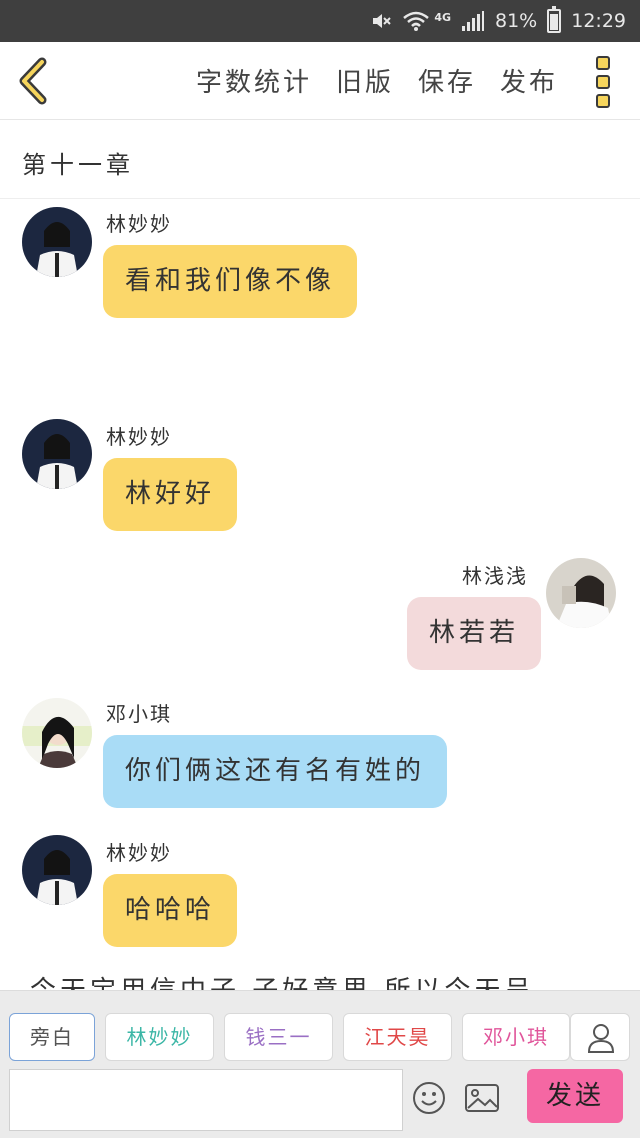  I want to click on message-bubble: 林若若, so click(474, 633).